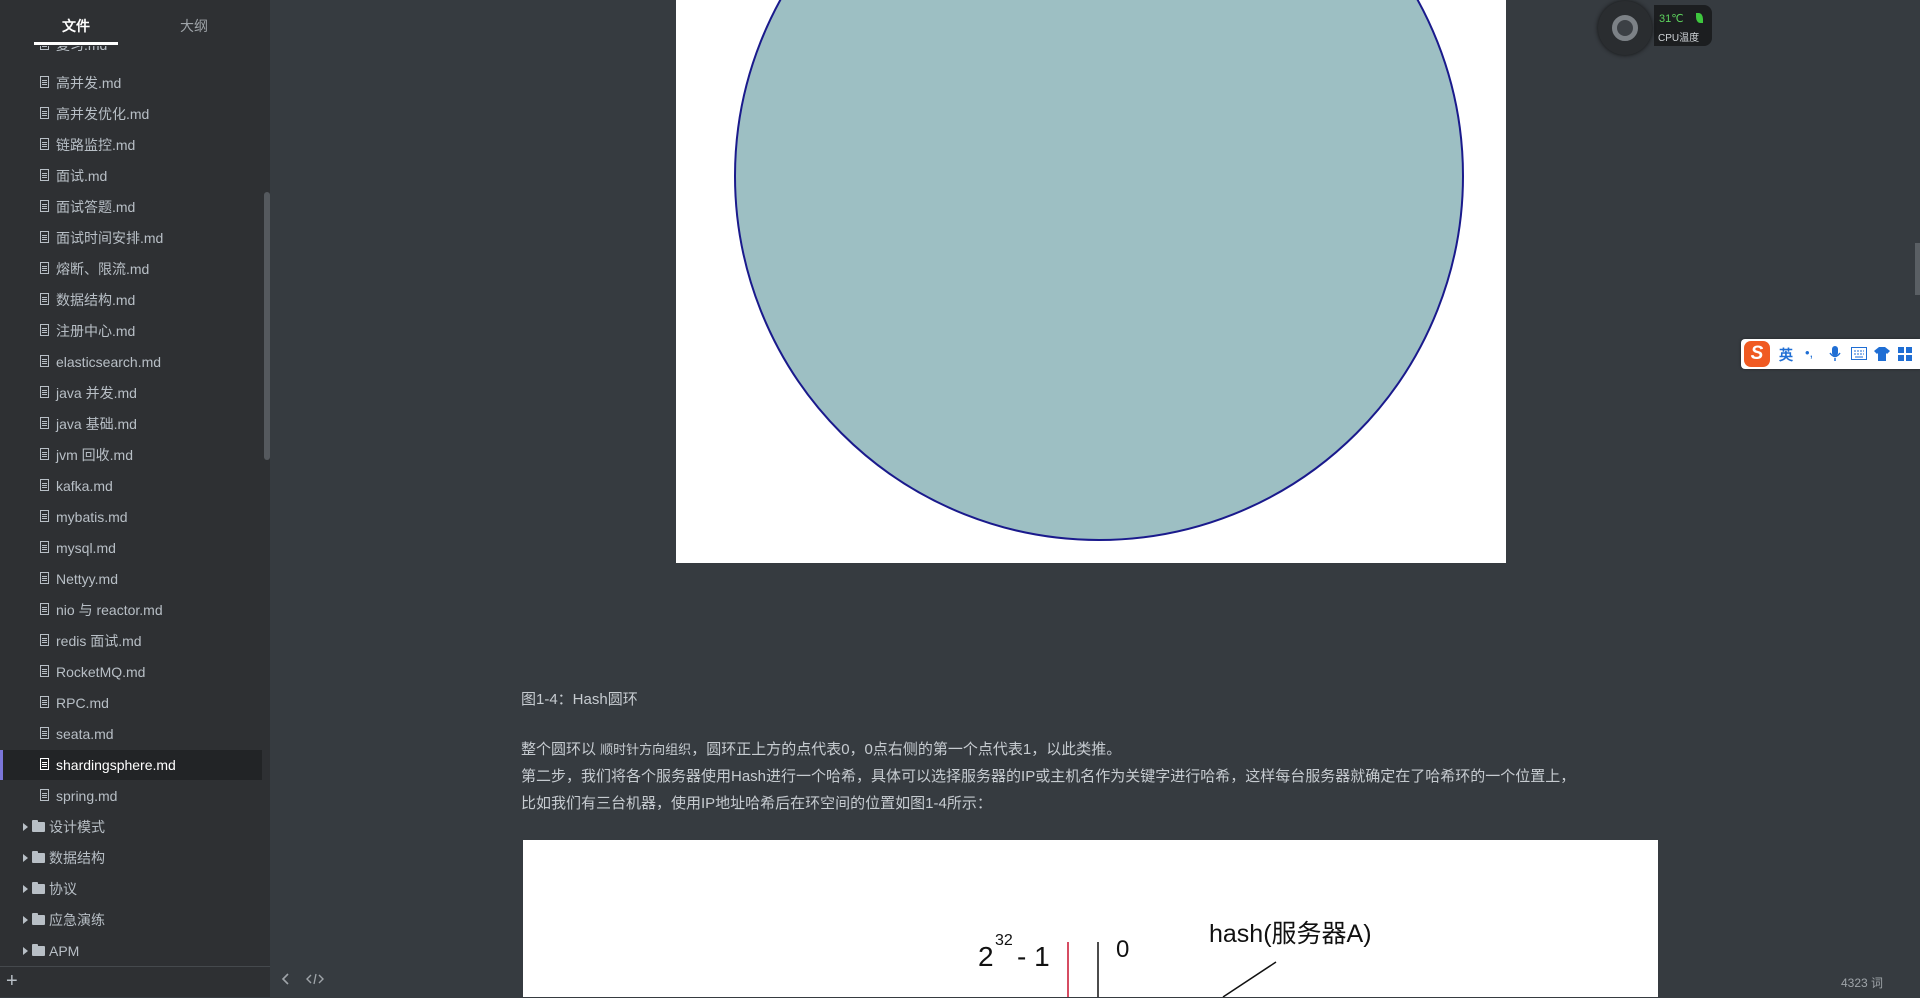 The width and height of the screenshot is (1920, 998). Describe the element at coordinates (131, 920) in the screenshot. I see `folder-item: 应急演练` at that location.